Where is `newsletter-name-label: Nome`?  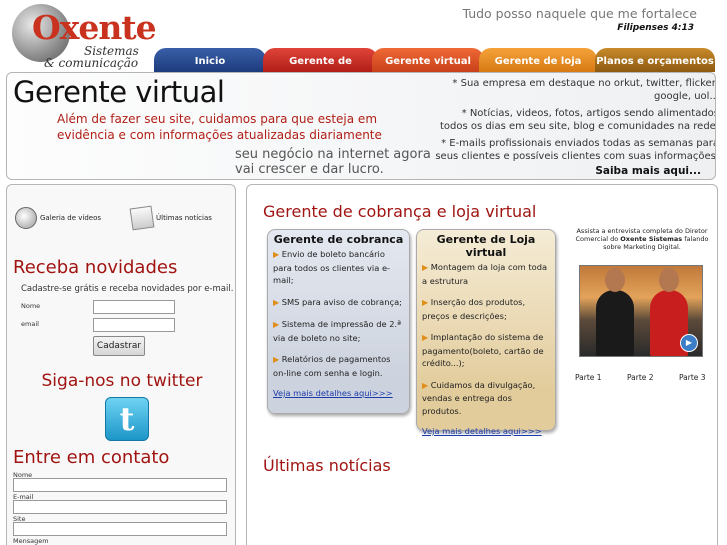
newsletter-name-label: Nome is located at coordinates (31, 306).